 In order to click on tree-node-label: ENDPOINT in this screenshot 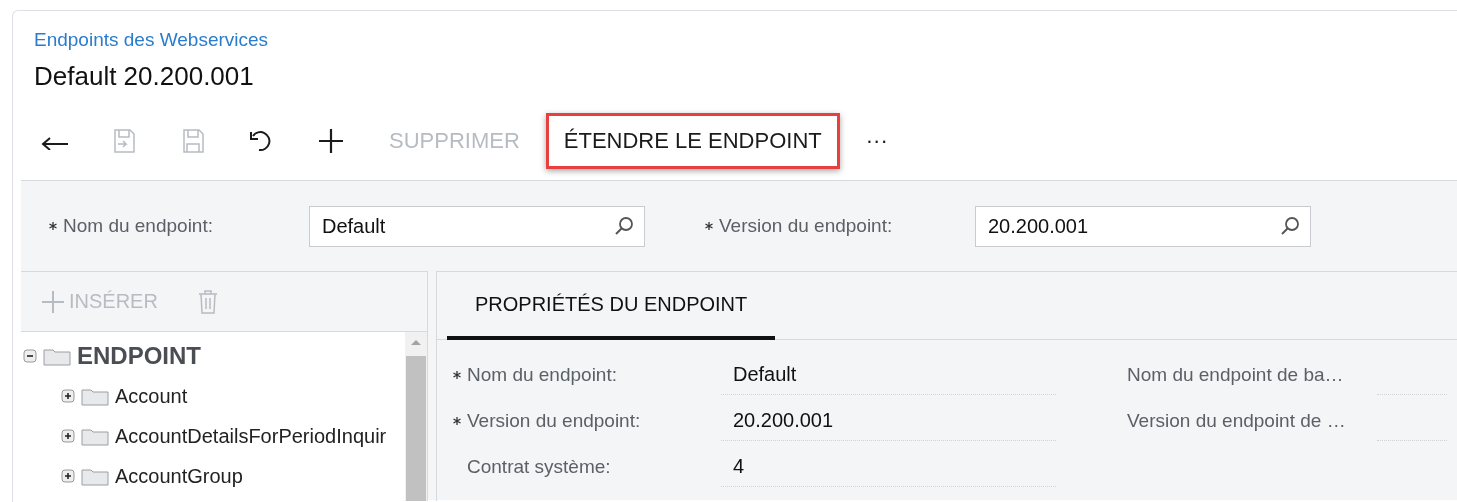, I will do `click(139, 356)`.